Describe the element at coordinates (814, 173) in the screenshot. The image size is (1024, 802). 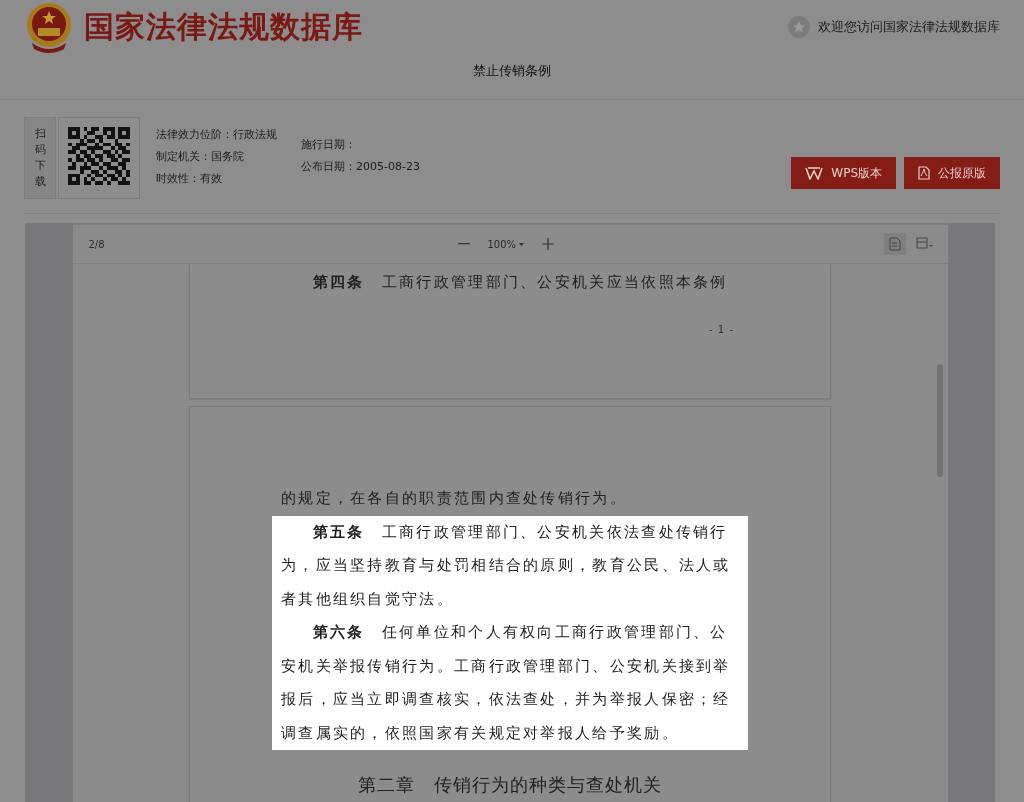
I see `w-logo-icon` at that location.